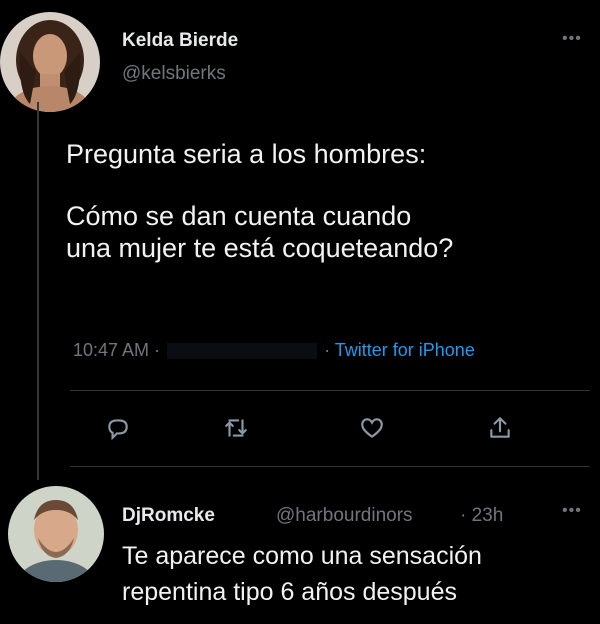 The width and height of the screenshot is (600, 624). I want to click on tweet-text-line-3: una mujer te está coqueteando?, so click(260, 248).